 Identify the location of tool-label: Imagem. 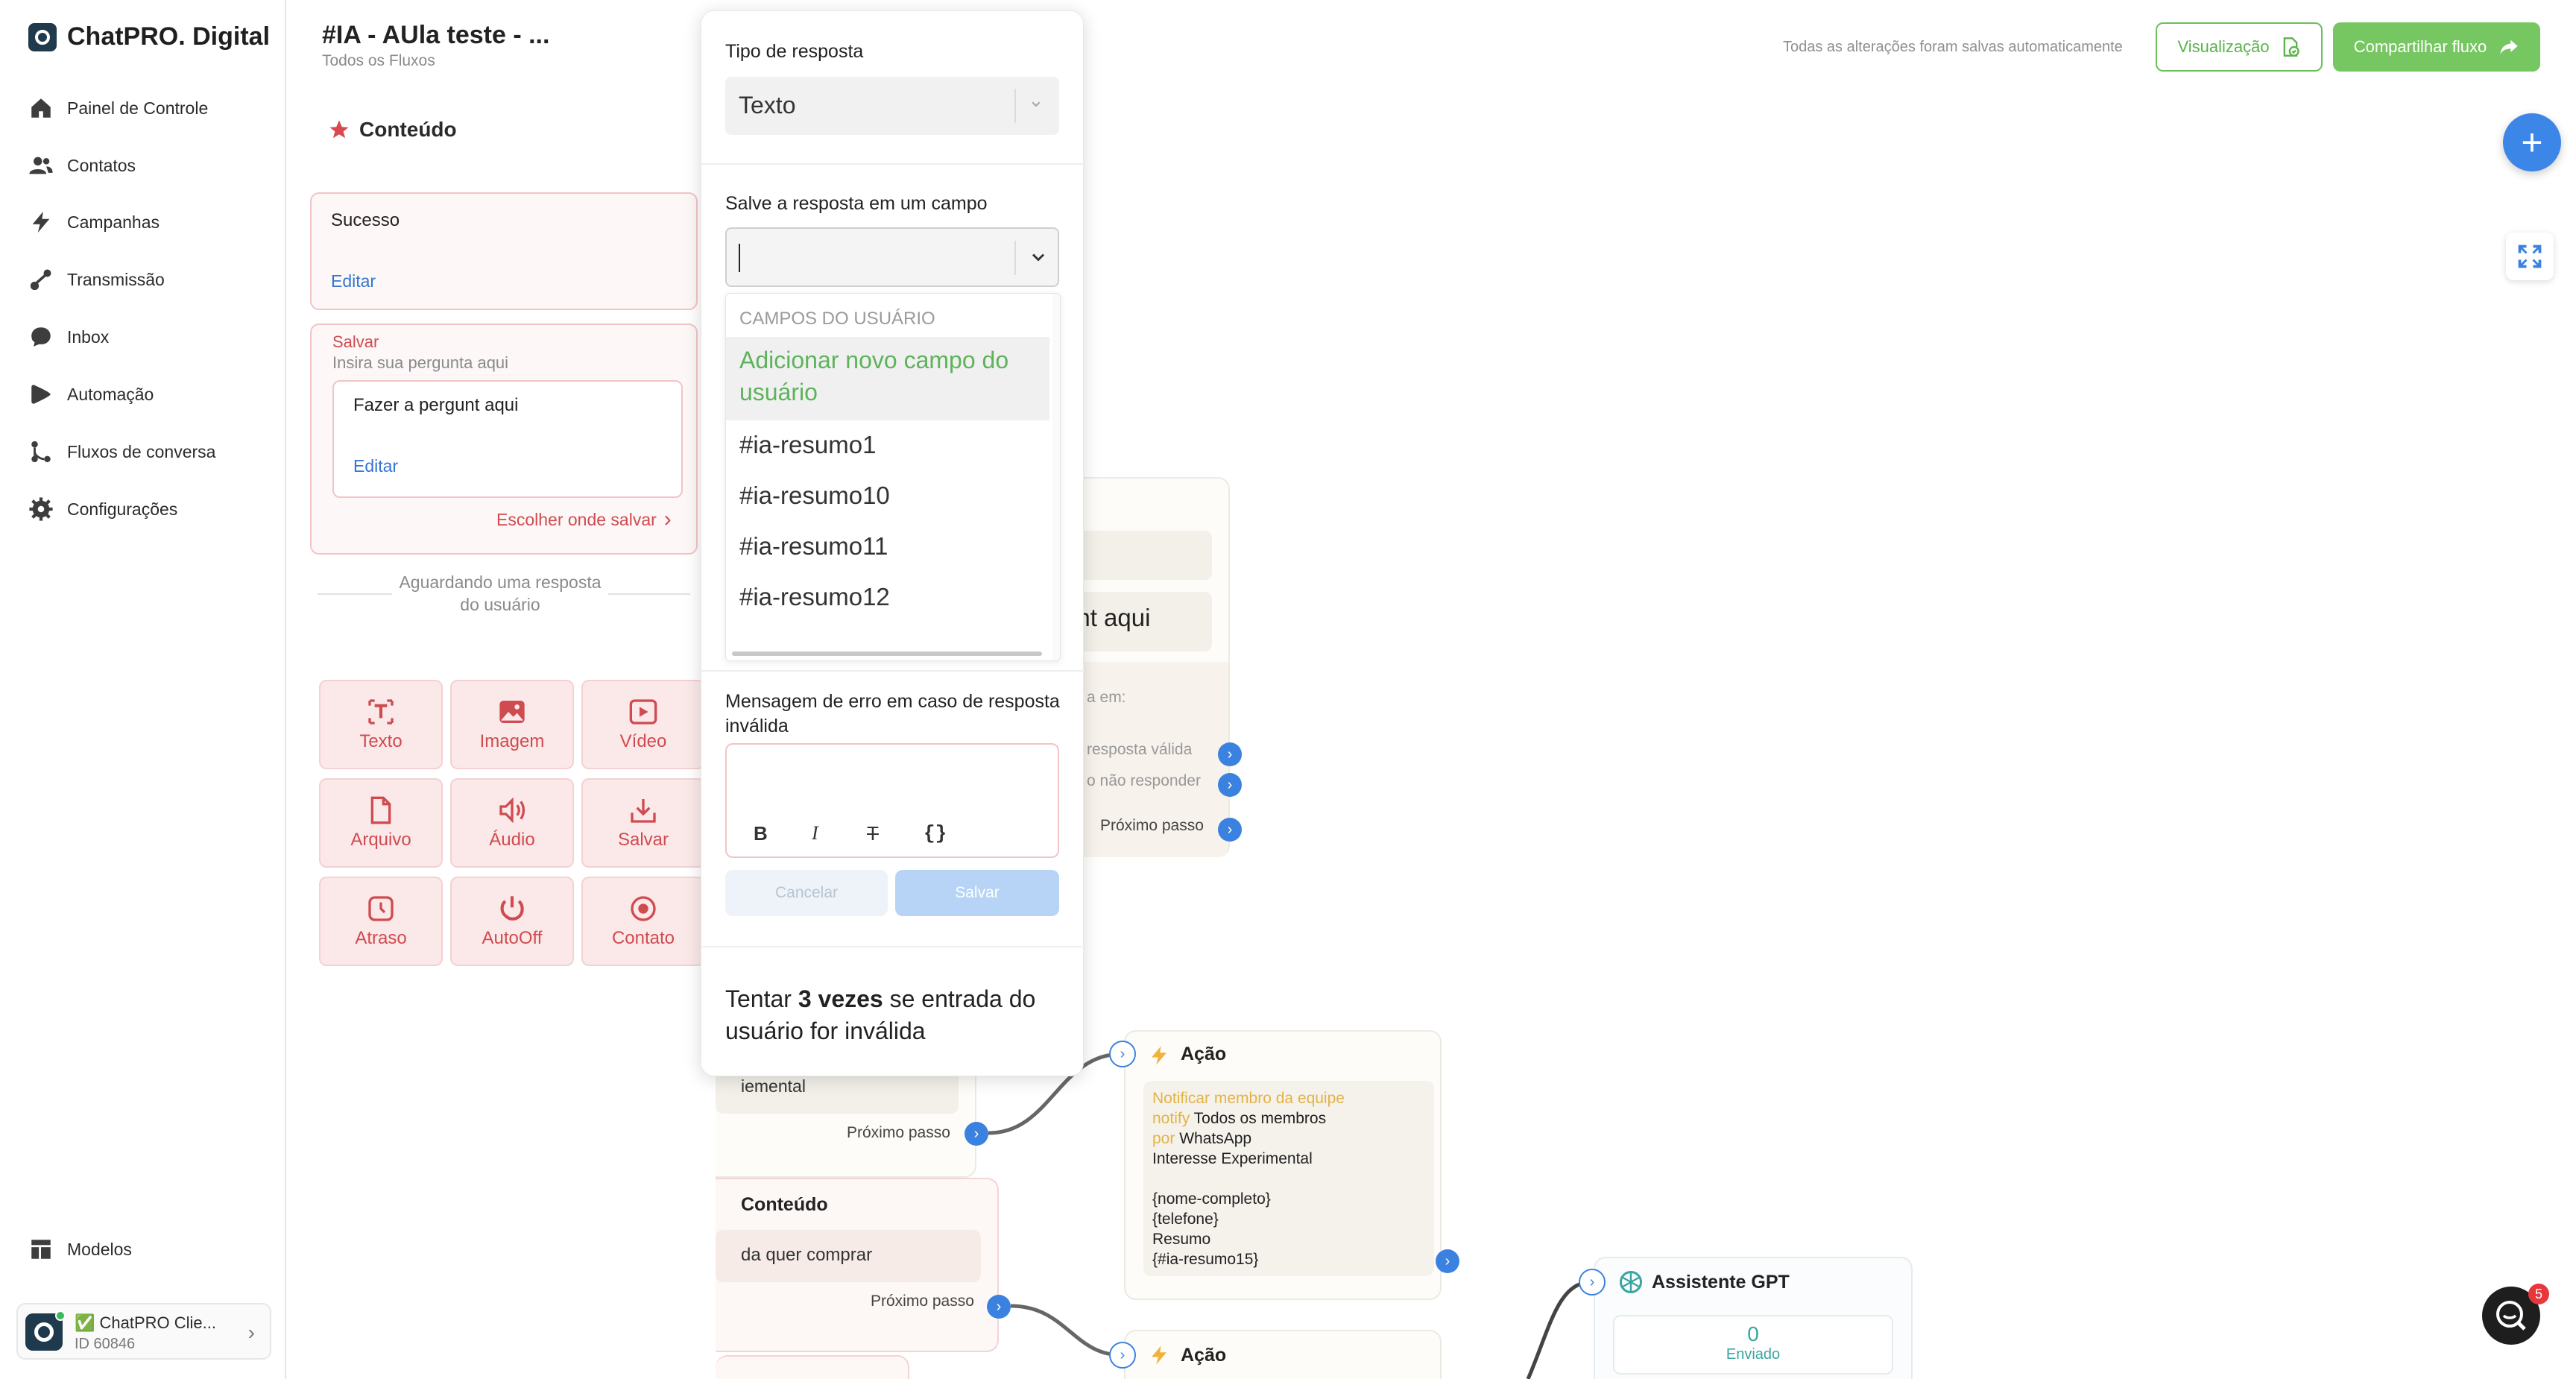
(512, 741).